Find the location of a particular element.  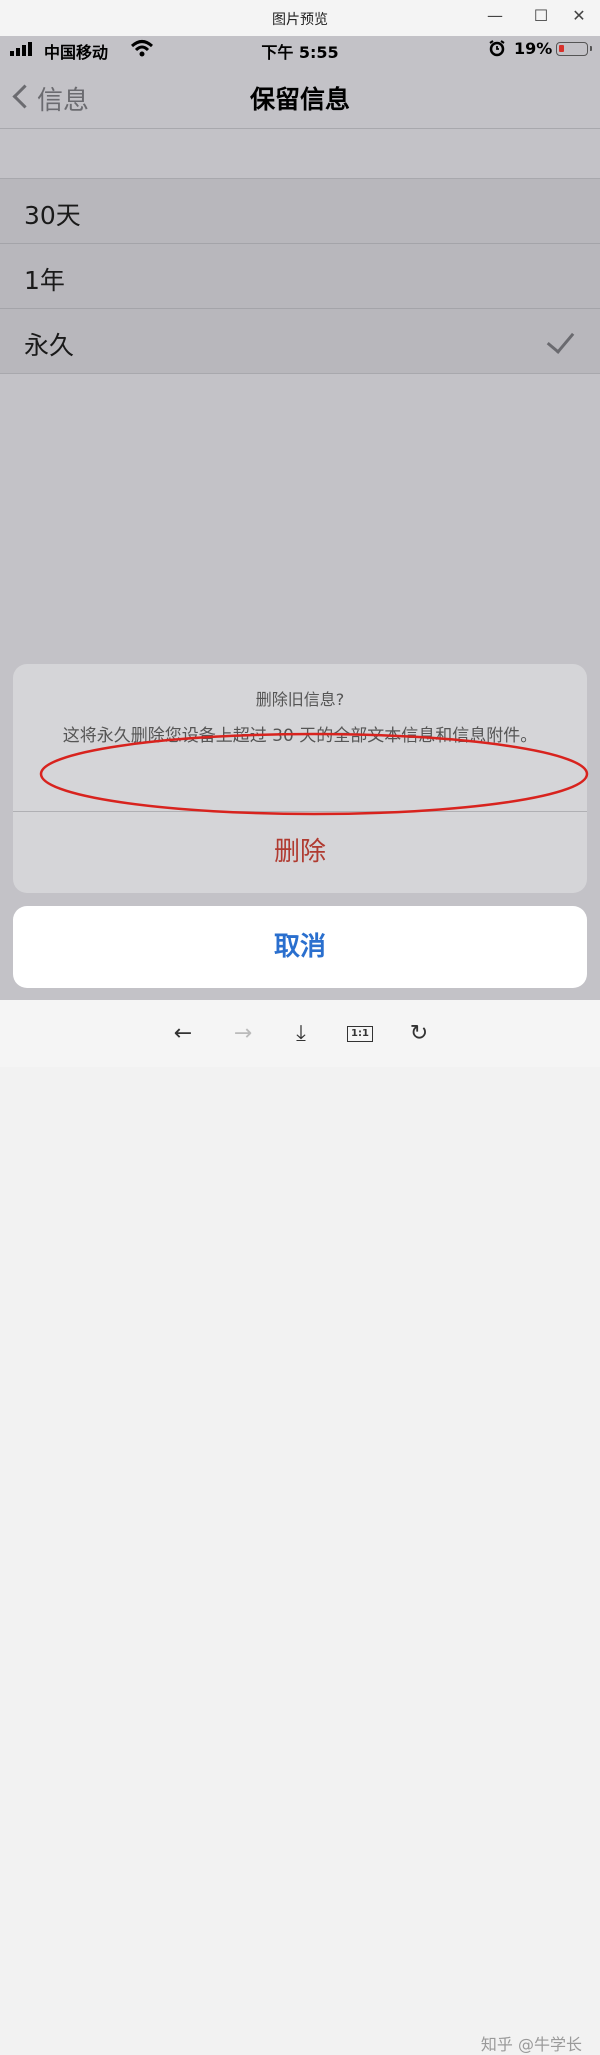

actual-size-label: 1:1 is located at coordinates (360, 1034).